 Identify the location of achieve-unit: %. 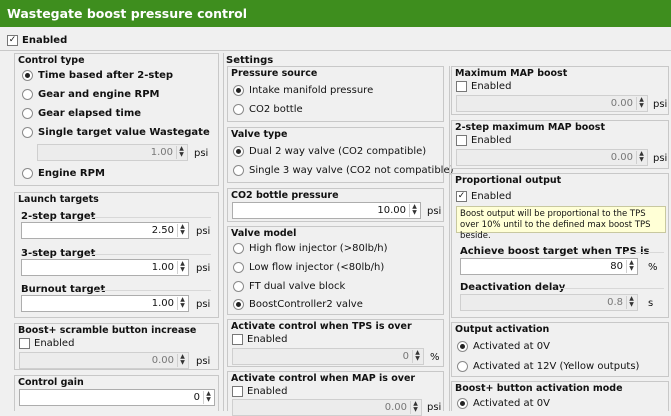
(653, 267).